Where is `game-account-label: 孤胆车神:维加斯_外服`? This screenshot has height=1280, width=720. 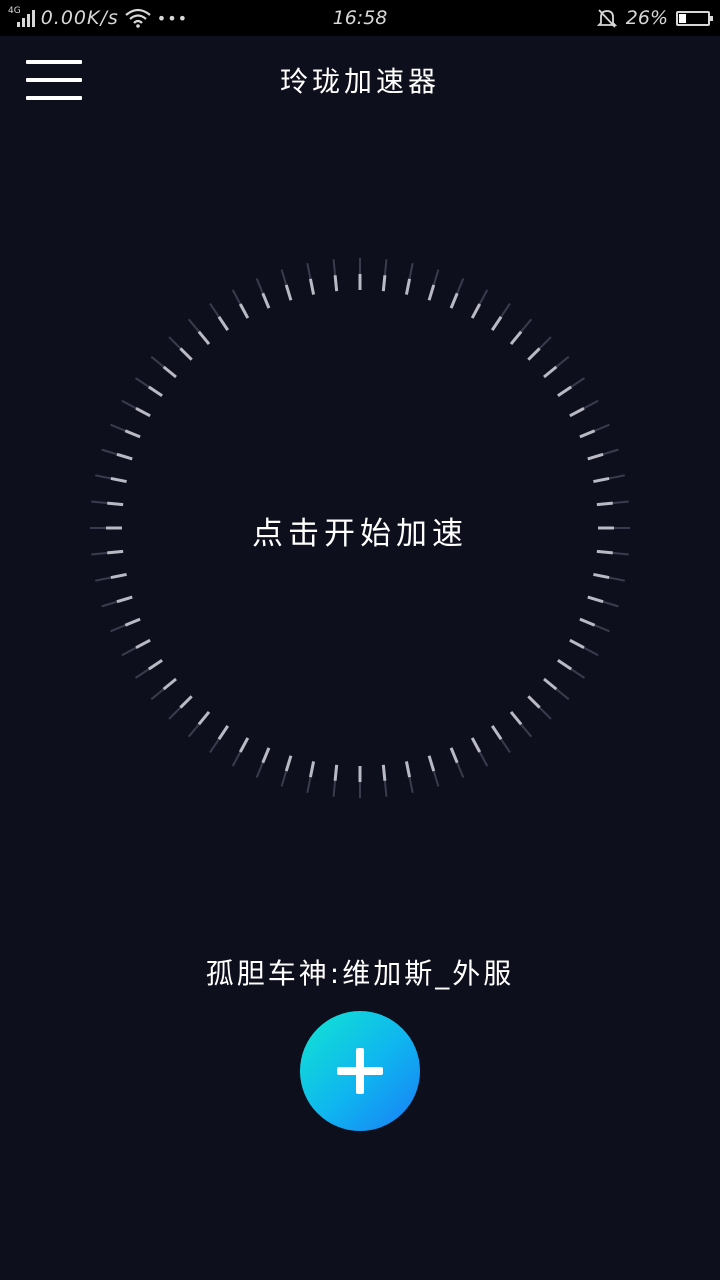 game-account-label: 孤胆车神:维加斯_外服 is located at coordinates (360, 973).